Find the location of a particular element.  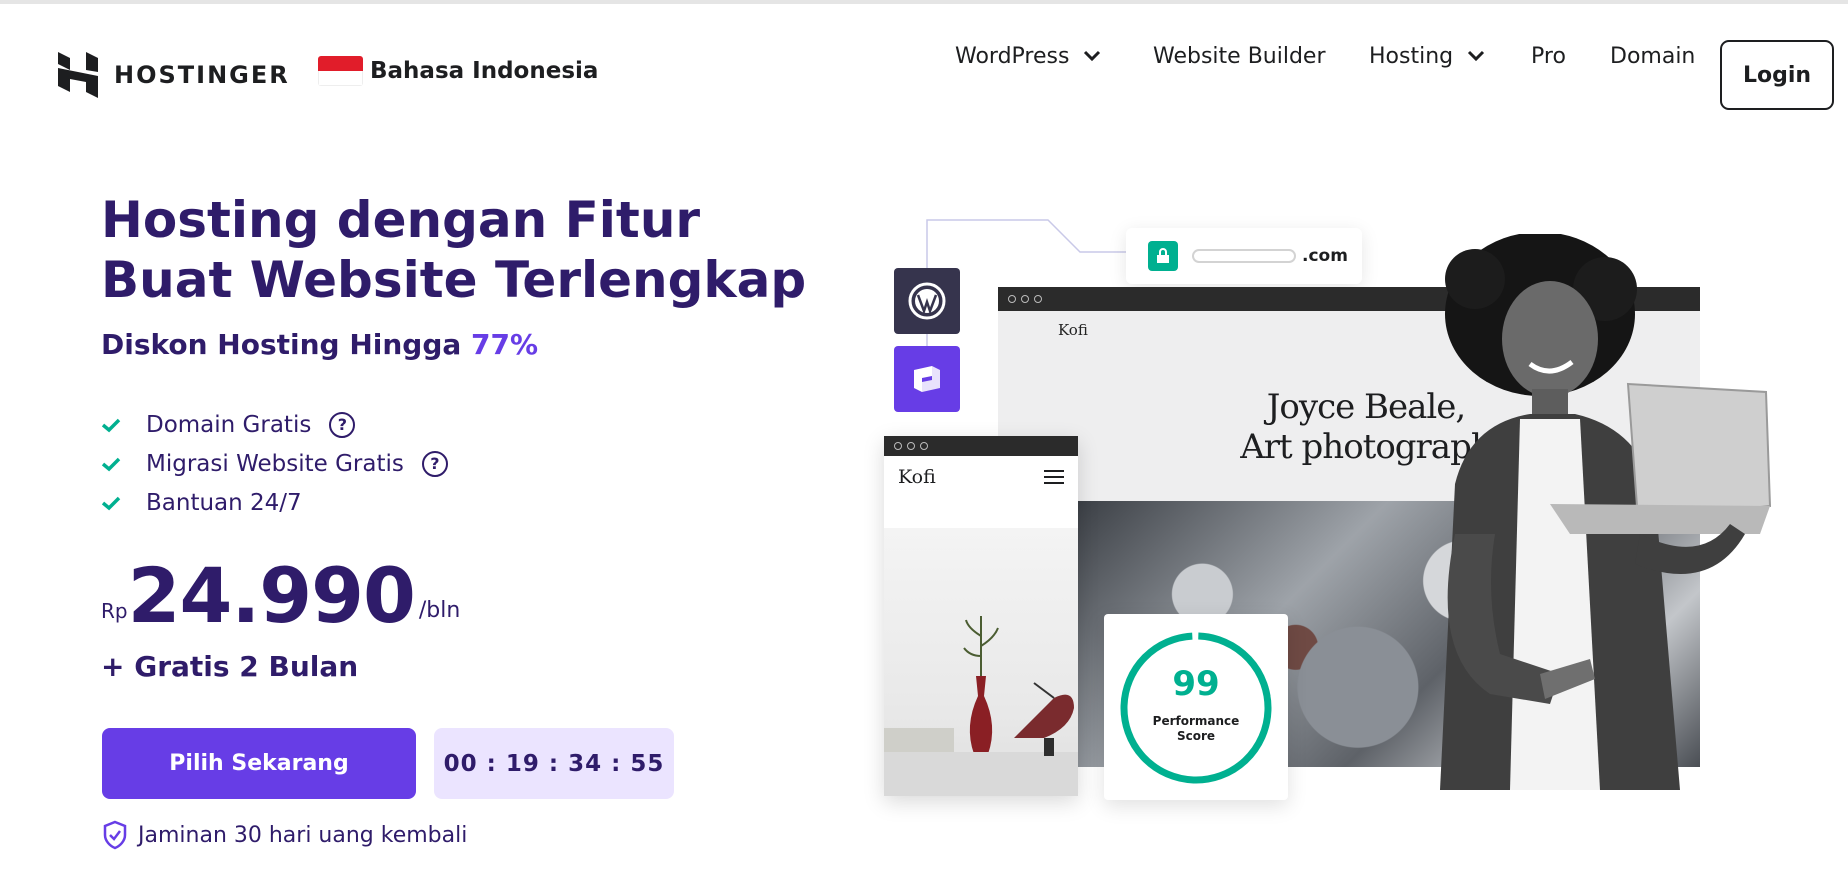

wordpress-icon is located at coordinates (927, 301).